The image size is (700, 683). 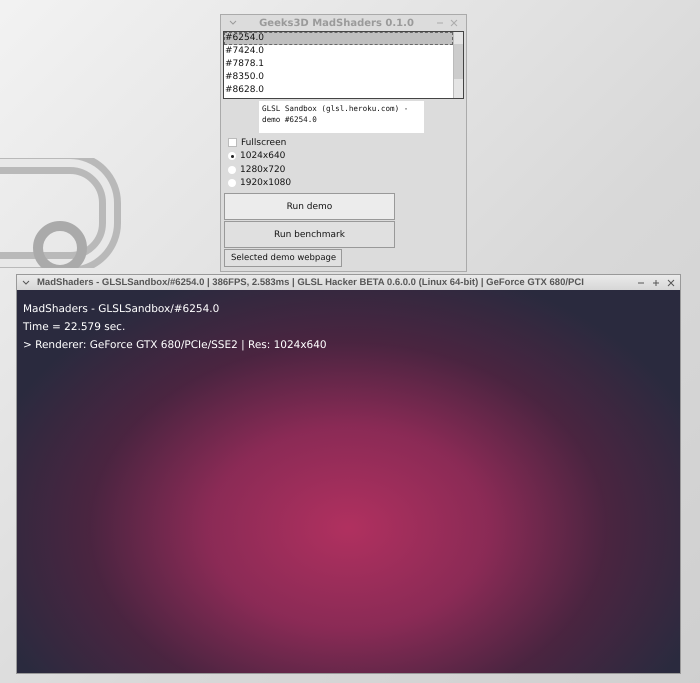 I want to click on run-benchmark-button: Run benchmark, so click(x=309, y=234).